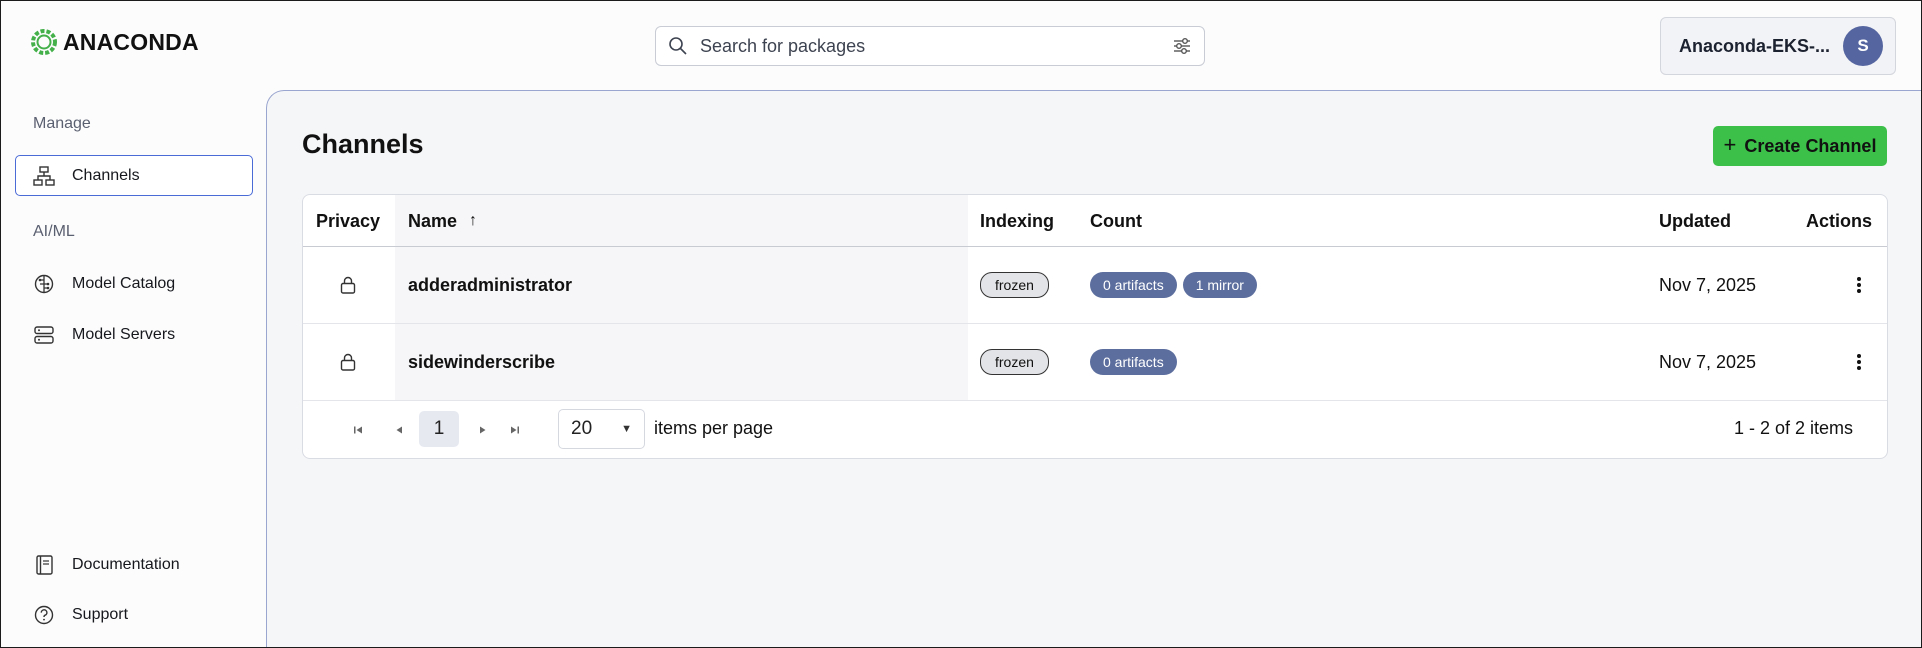  I want to click on mirror-badge: 1 mirror, so click(1219, 285).